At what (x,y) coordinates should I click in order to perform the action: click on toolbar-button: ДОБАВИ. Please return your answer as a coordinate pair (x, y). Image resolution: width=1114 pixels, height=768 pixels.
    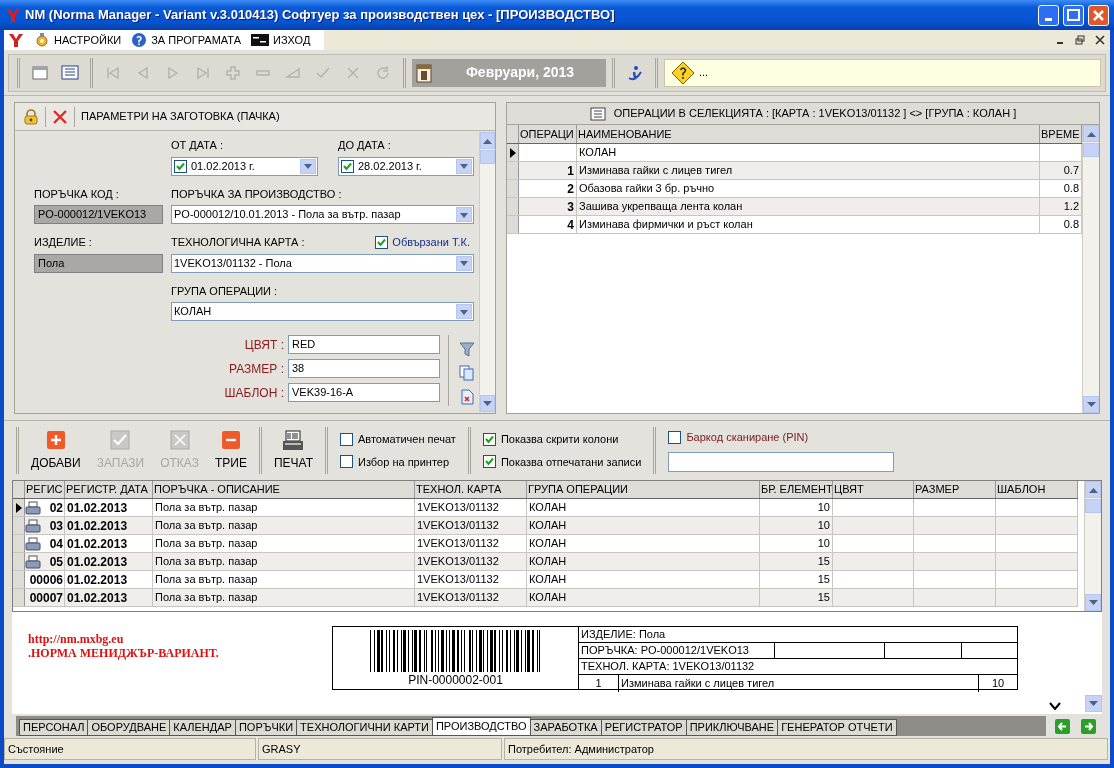
    Looking at the image, I should click on (56, 450).